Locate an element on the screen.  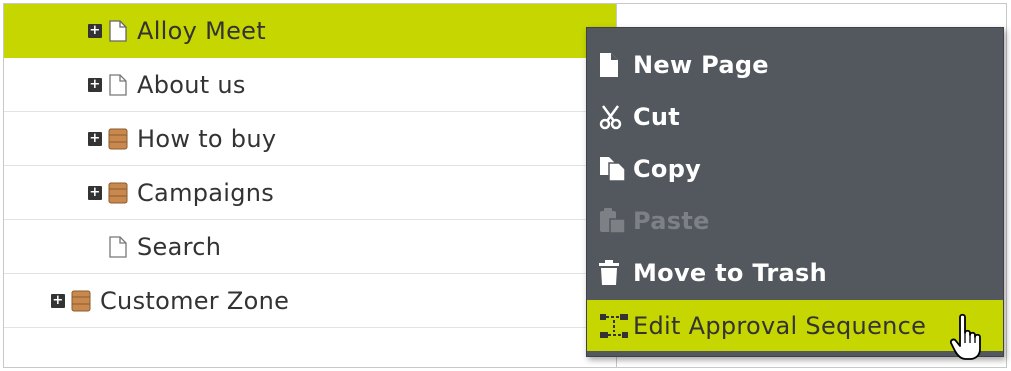
menu-item-cut: Cut is located at coordinates (795, 117).